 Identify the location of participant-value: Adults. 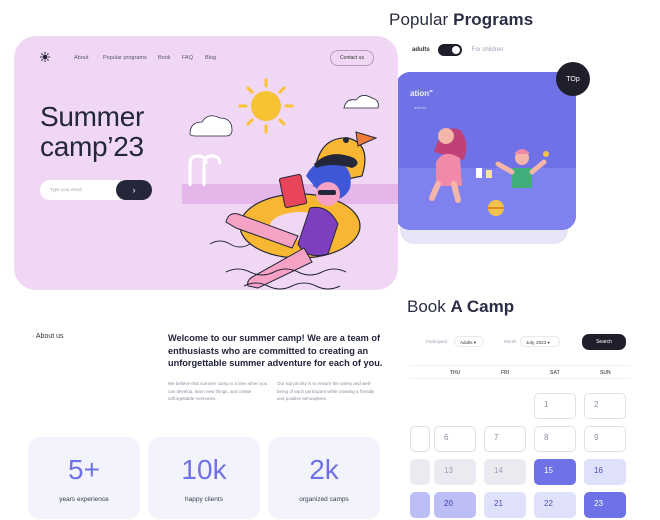
(466, 342).